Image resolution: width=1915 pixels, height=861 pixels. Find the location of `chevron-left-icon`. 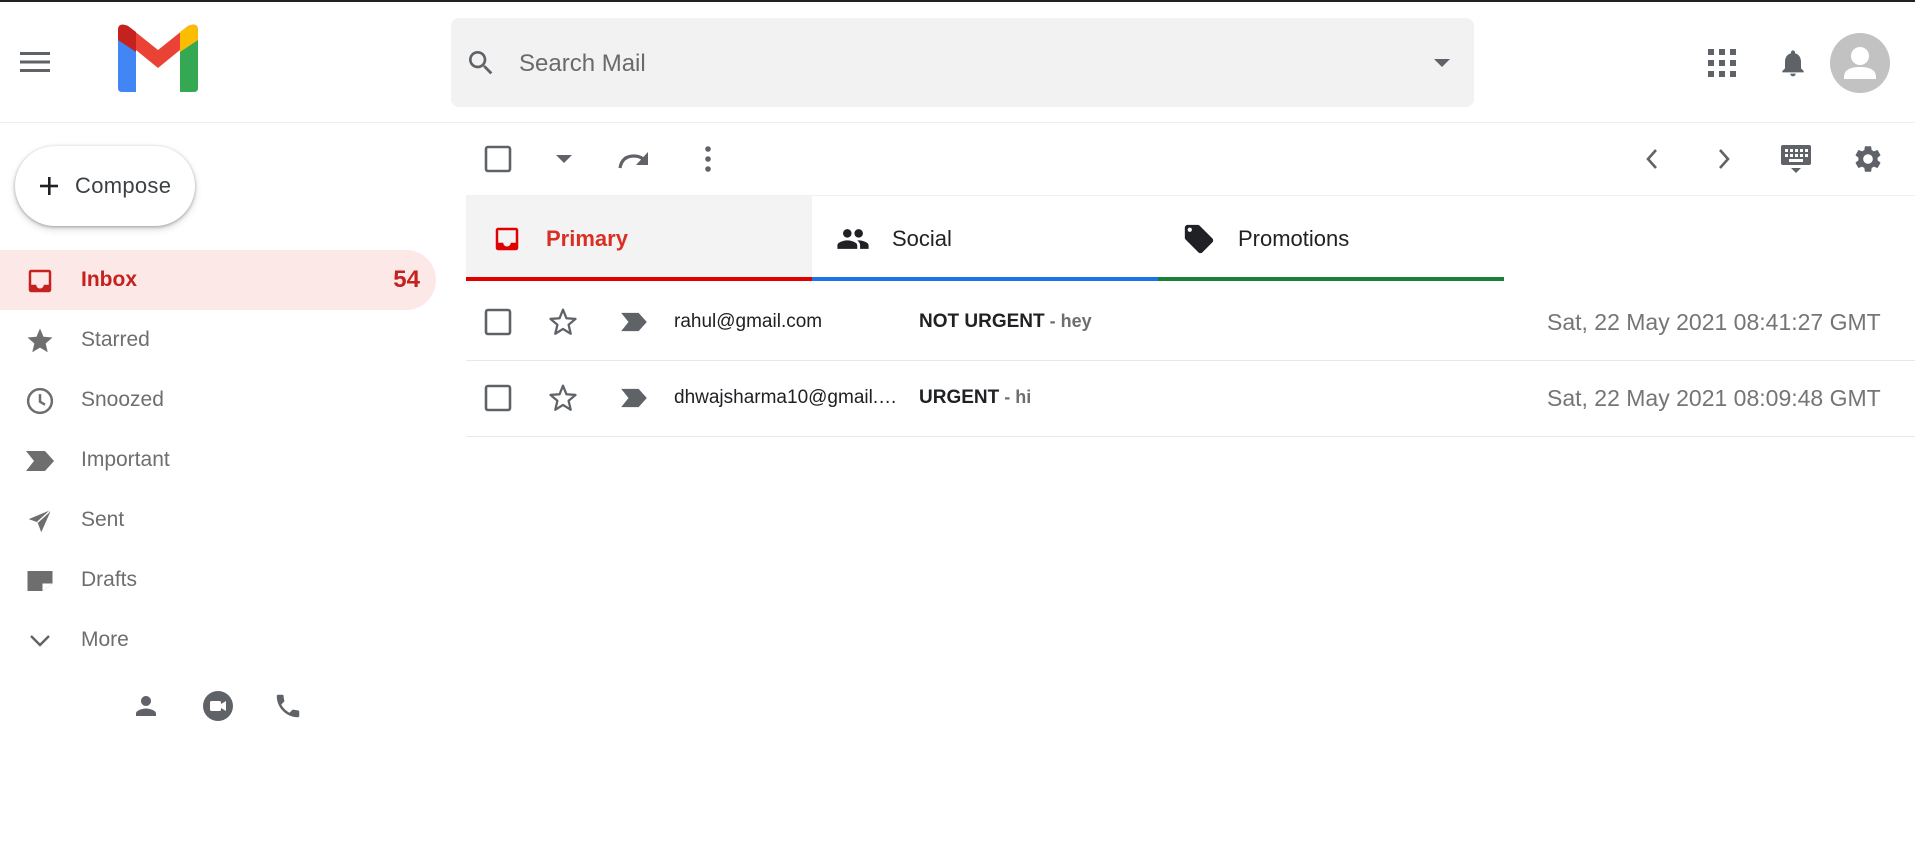

chevron-left-icon is located at coordinates (1651, 159).